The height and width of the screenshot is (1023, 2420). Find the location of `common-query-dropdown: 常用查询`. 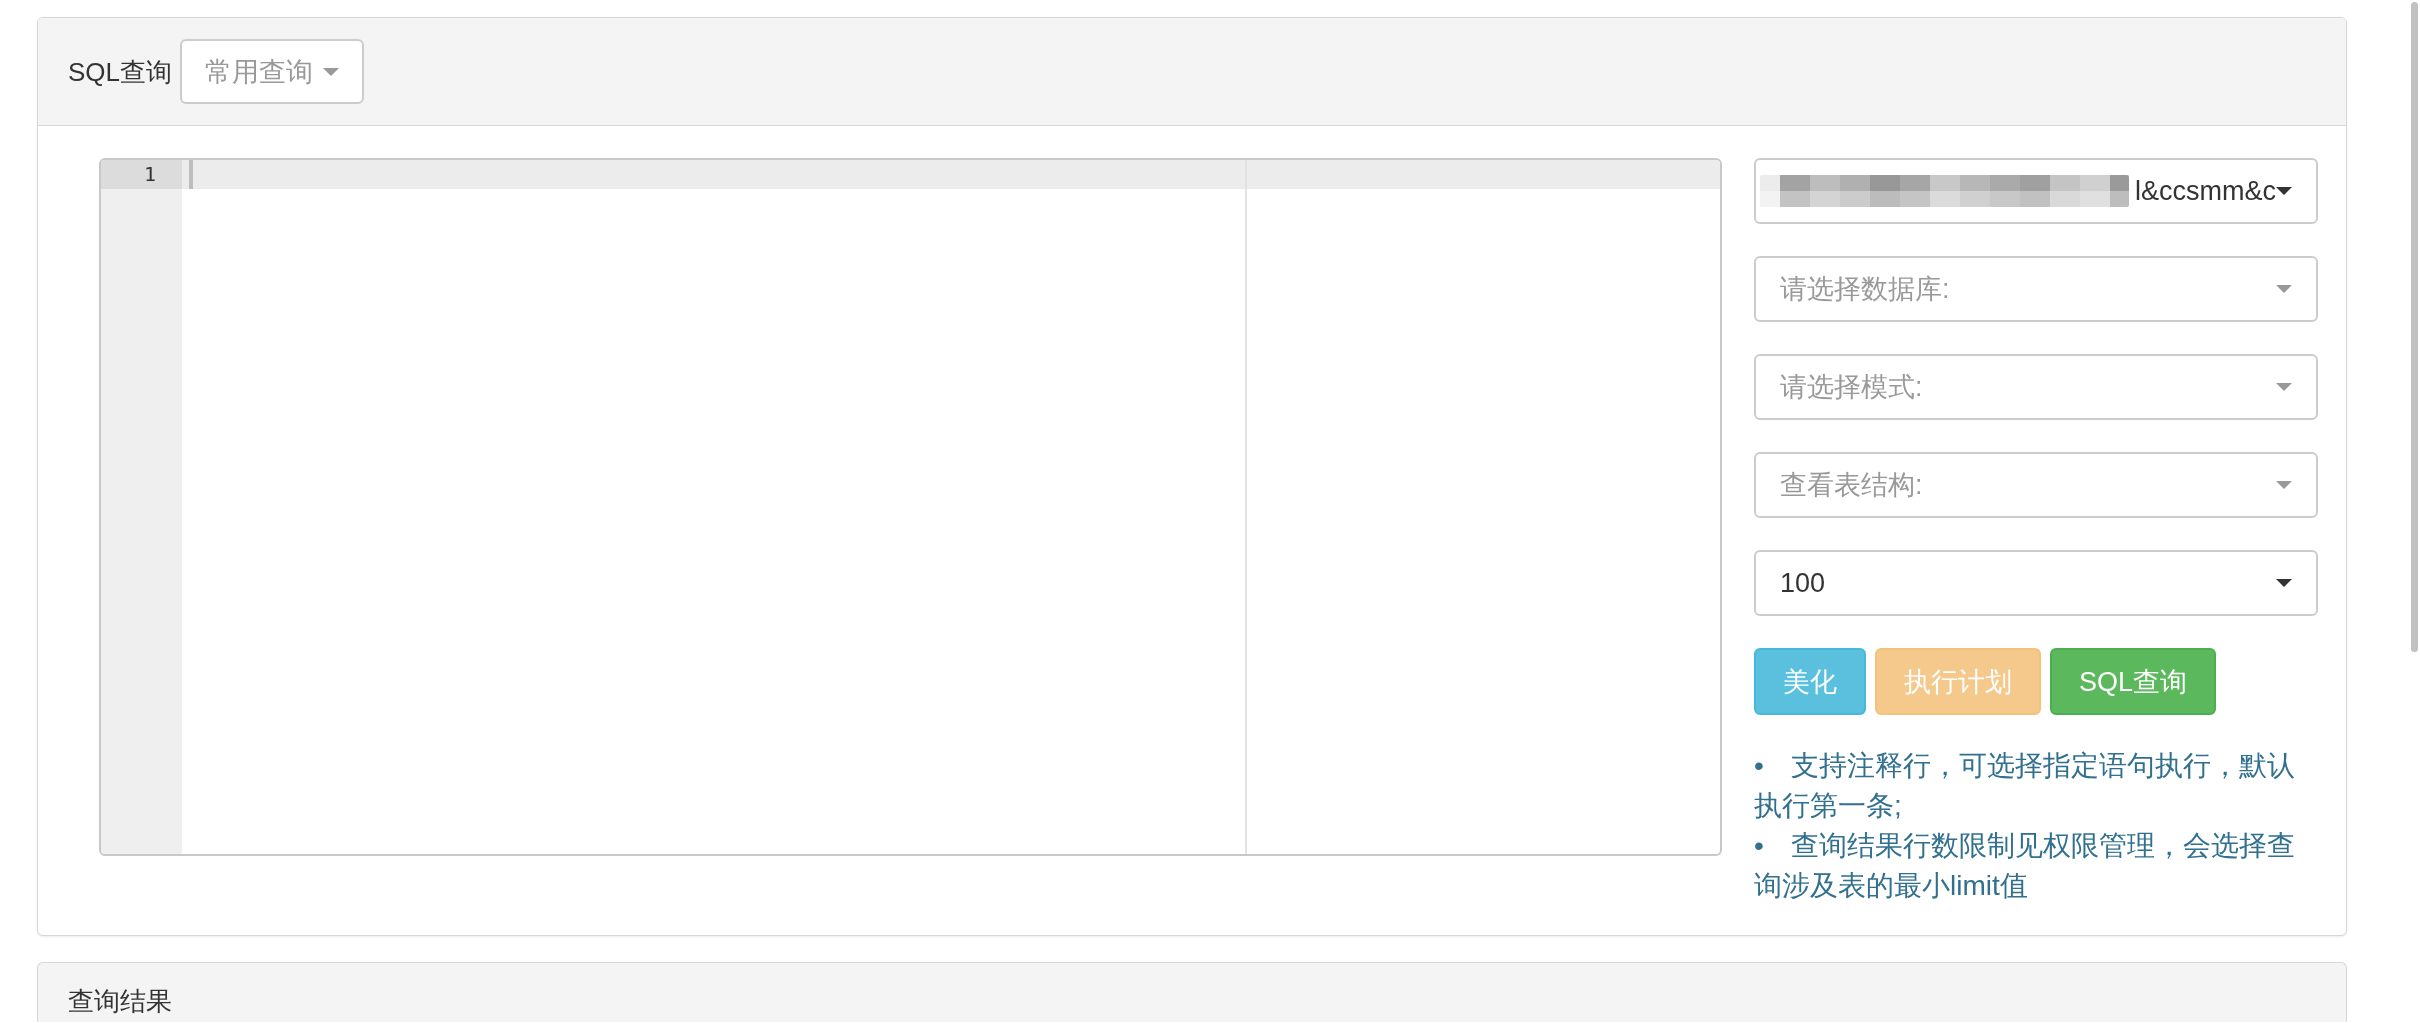

common-query-dropdown: 常用查询 is located at coordinates (272, 71).